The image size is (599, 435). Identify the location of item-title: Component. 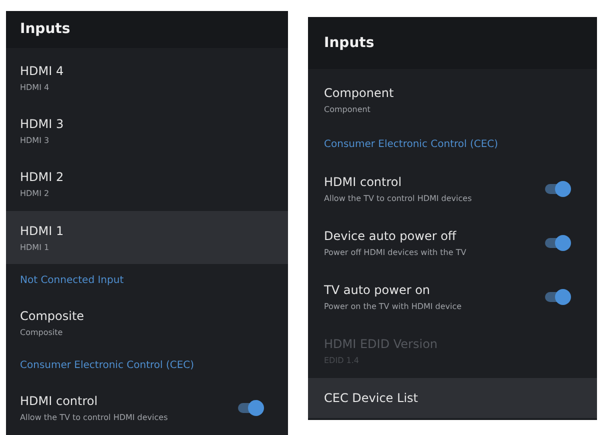
(359, 93).